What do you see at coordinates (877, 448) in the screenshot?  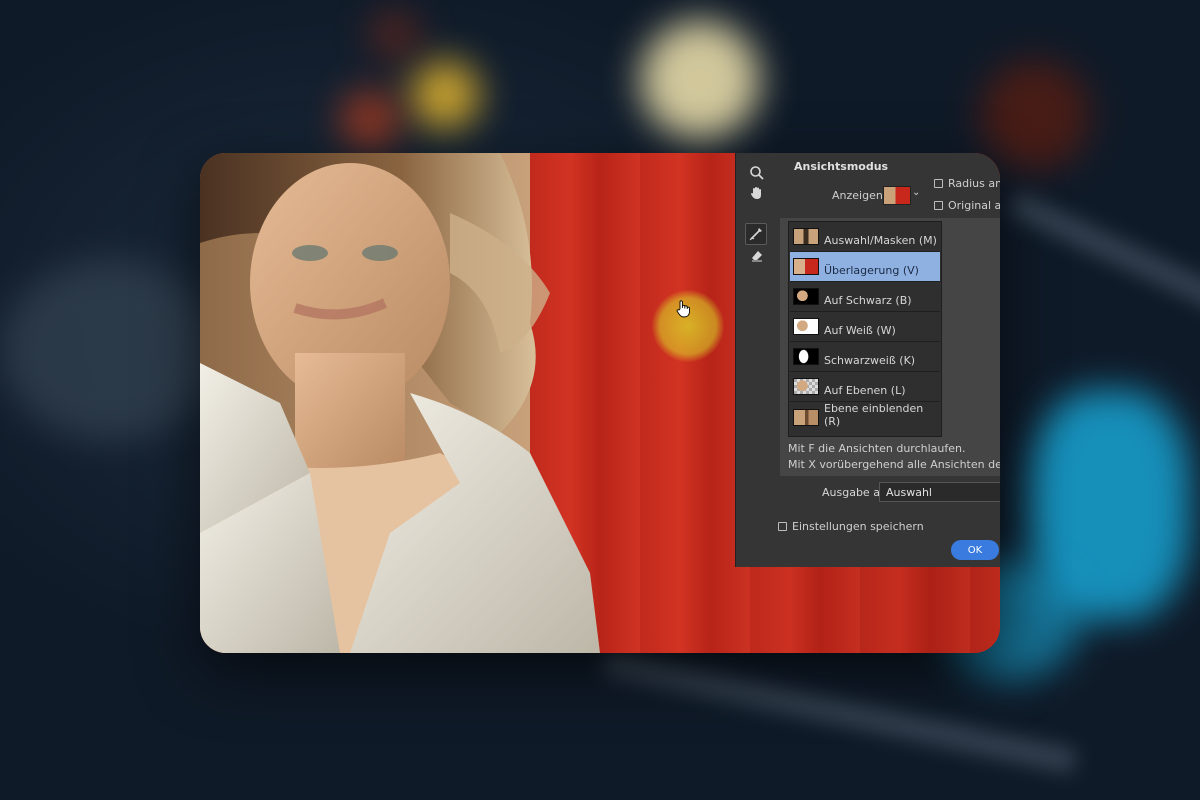 I see `cycle-views-hint: Mit F die Ansichten durchlaufen.` at bounding box center [877, 448].